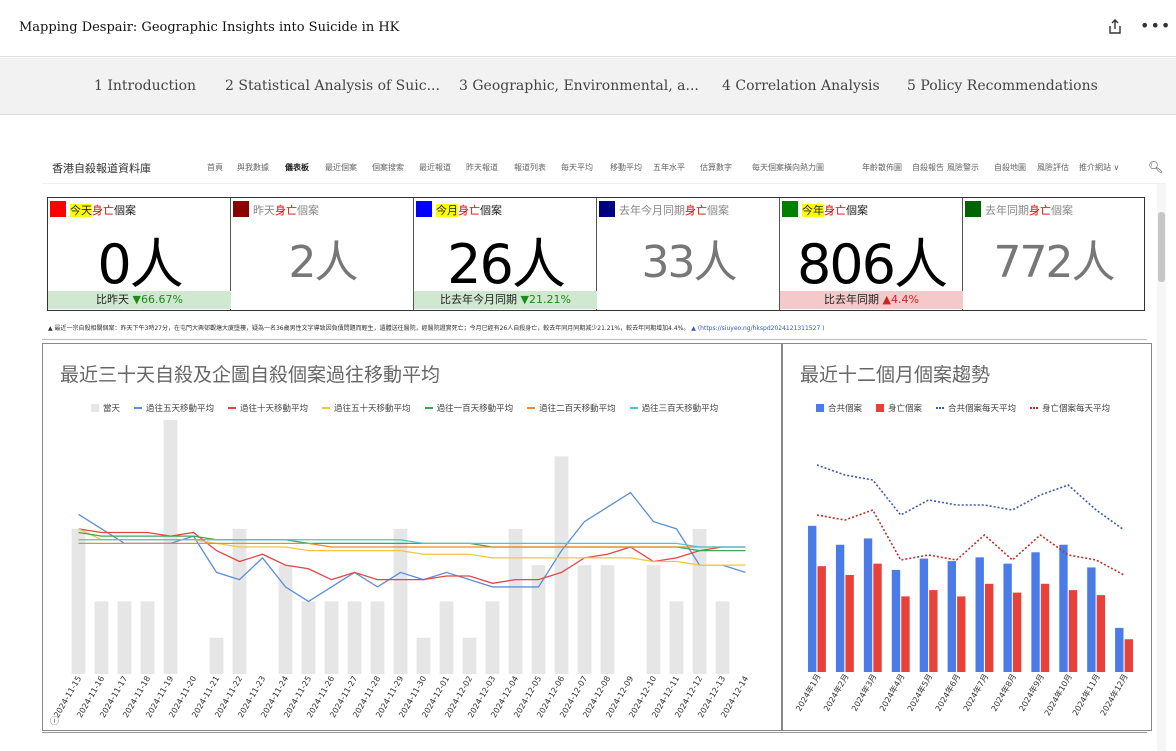 This screenshot has height=751, width=1176. What do you see at coordinates (323, 262) in the screenshot?
I see `stat-value: 2人` at bounding box center [323, 262].